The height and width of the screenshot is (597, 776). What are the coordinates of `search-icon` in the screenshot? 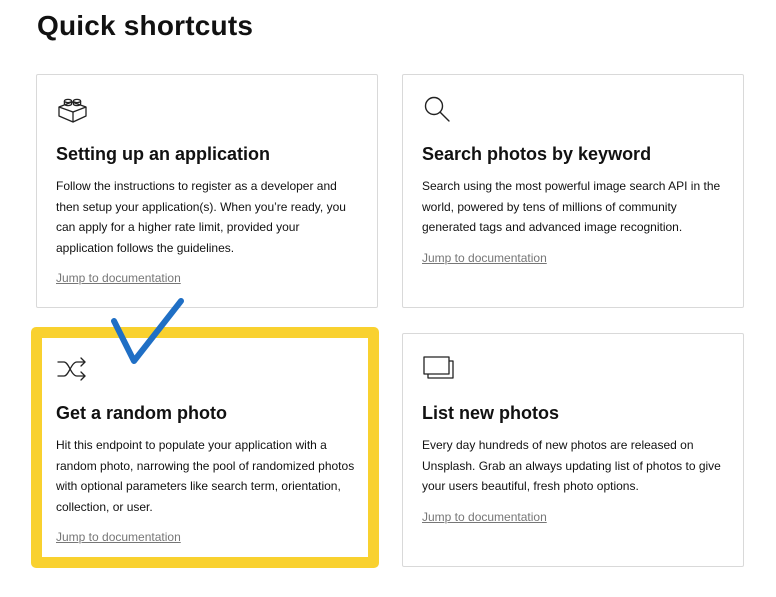 It's located at (439, 110).